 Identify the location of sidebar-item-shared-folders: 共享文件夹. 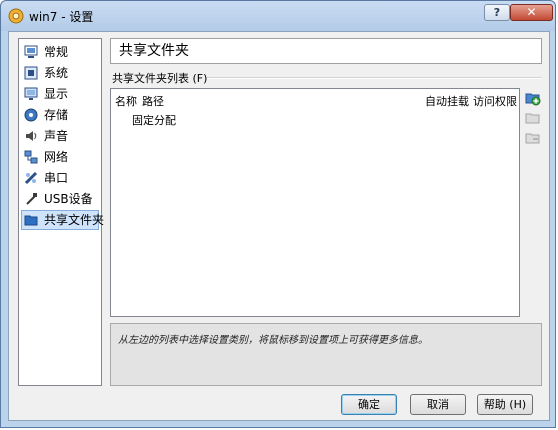
(62, 220).